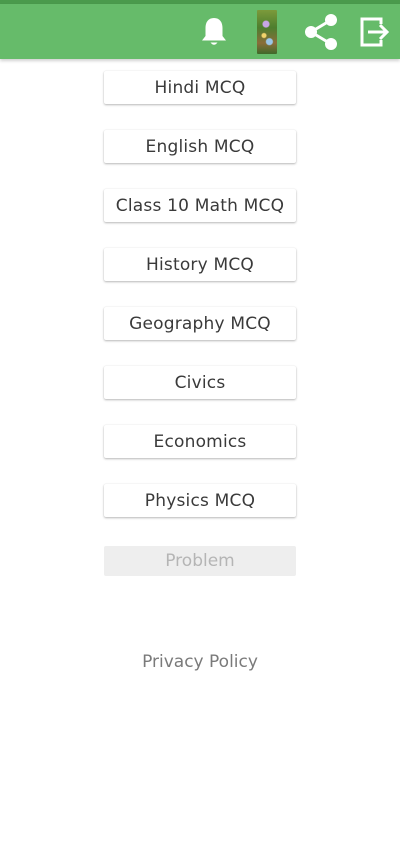  I want to click on privacy-policy-link: Privacy Policy, so click(200, 662).